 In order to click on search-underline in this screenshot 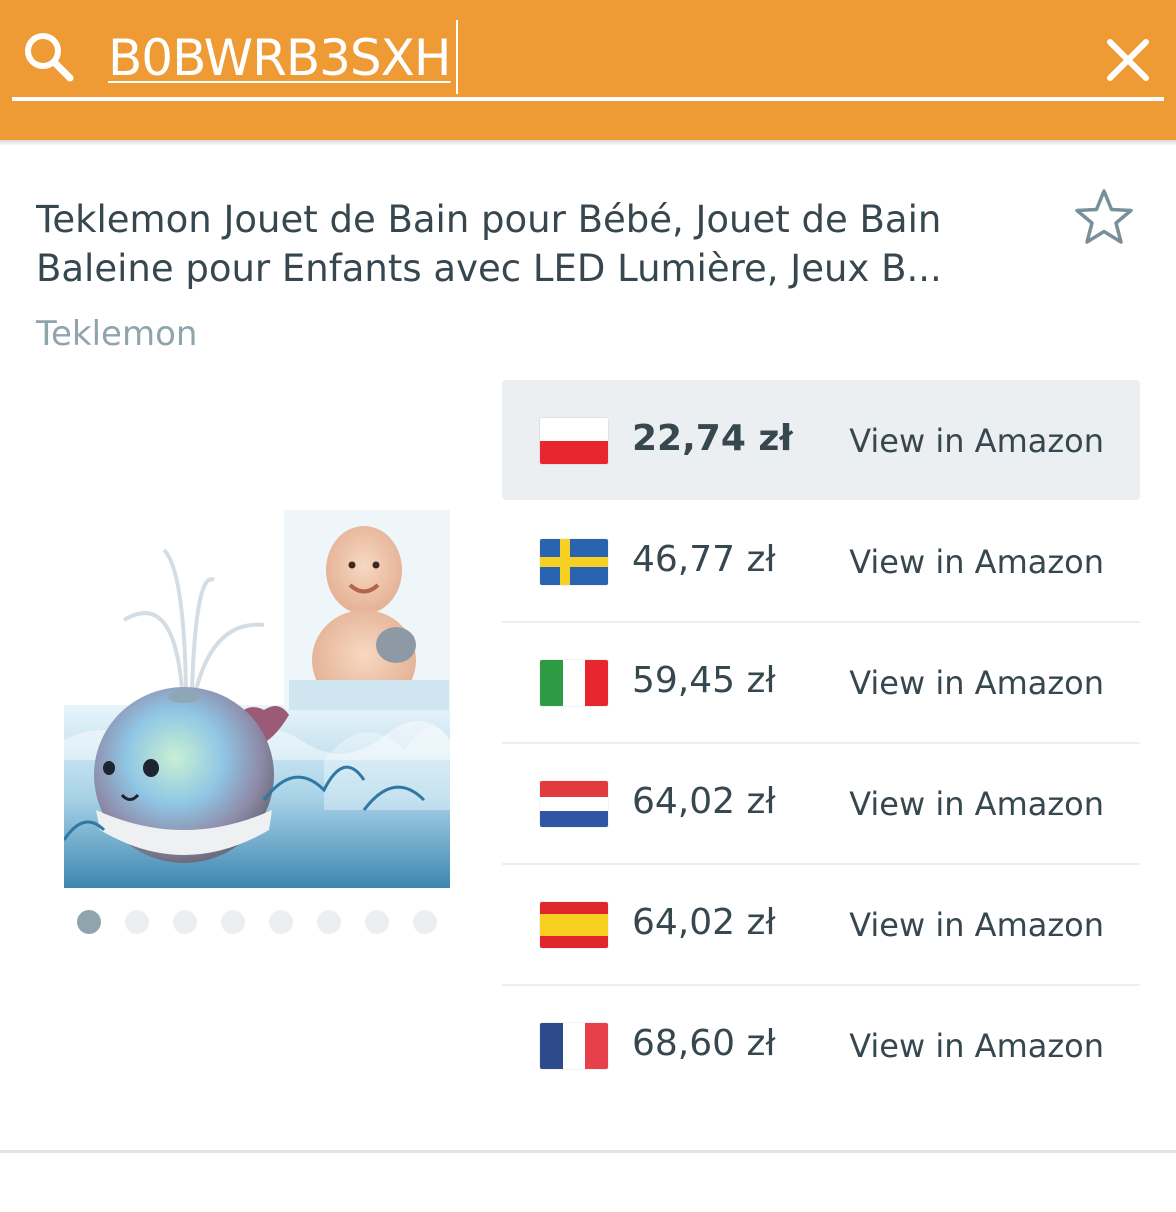, I will do `click(588, 99)`.